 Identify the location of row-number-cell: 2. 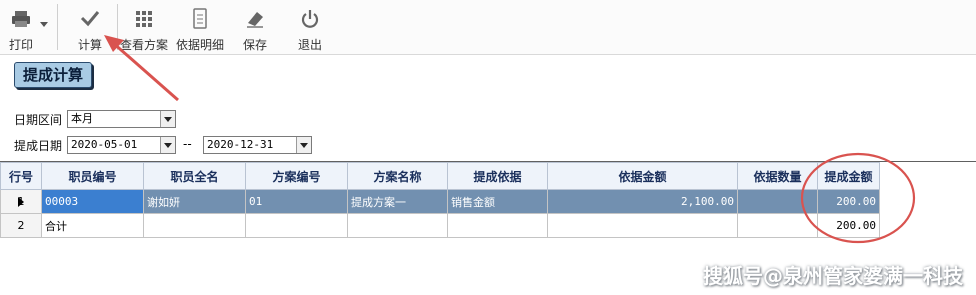
(21, 225).